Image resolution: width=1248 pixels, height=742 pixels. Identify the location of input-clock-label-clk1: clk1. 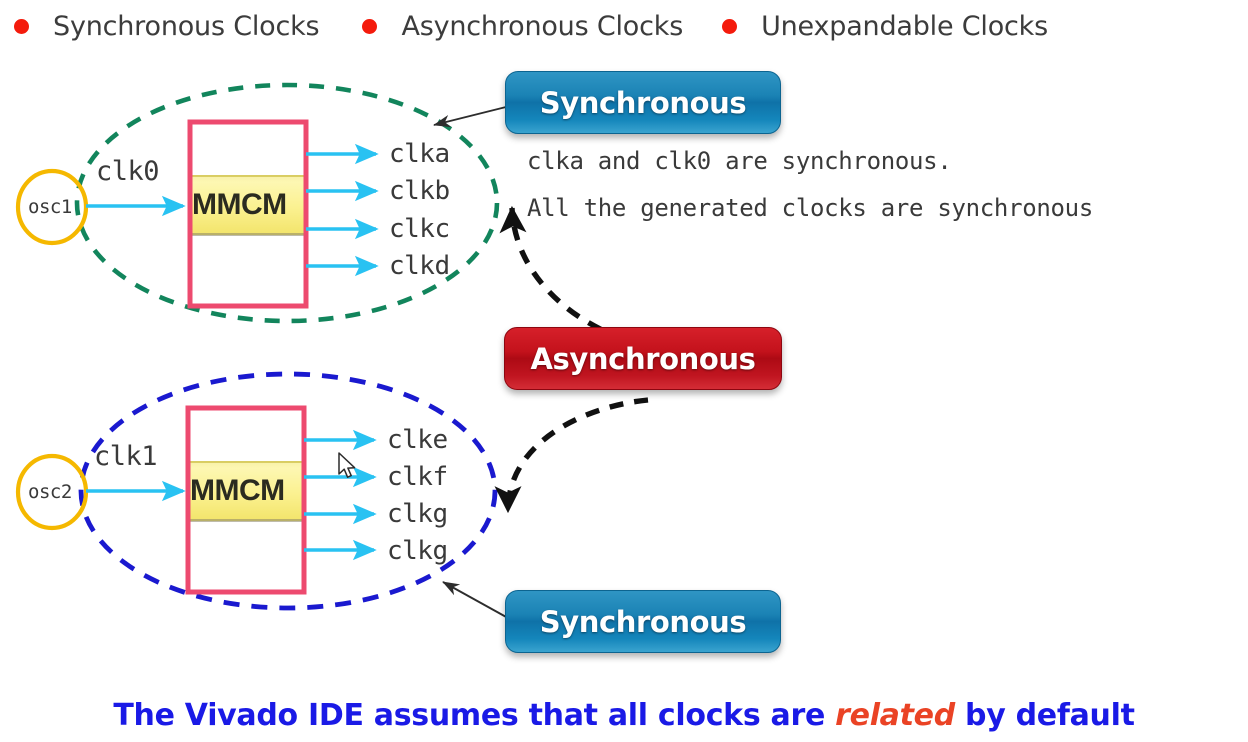
(126, 456).